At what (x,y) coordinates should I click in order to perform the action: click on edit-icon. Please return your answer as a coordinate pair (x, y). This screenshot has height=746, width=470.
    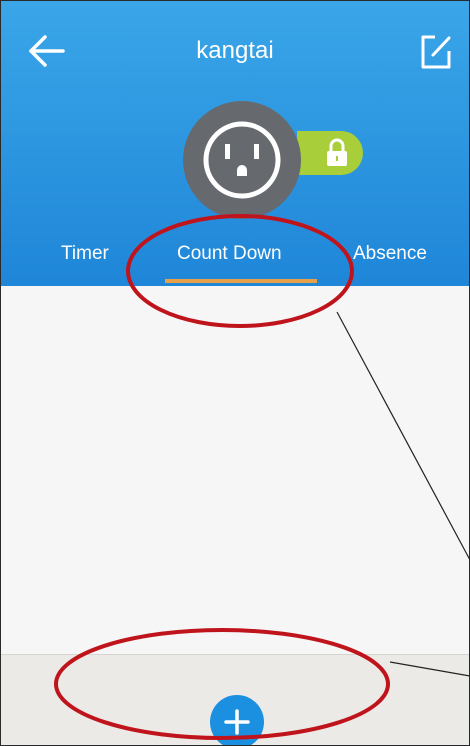
    Looking at the image, I should click on (436, 52).